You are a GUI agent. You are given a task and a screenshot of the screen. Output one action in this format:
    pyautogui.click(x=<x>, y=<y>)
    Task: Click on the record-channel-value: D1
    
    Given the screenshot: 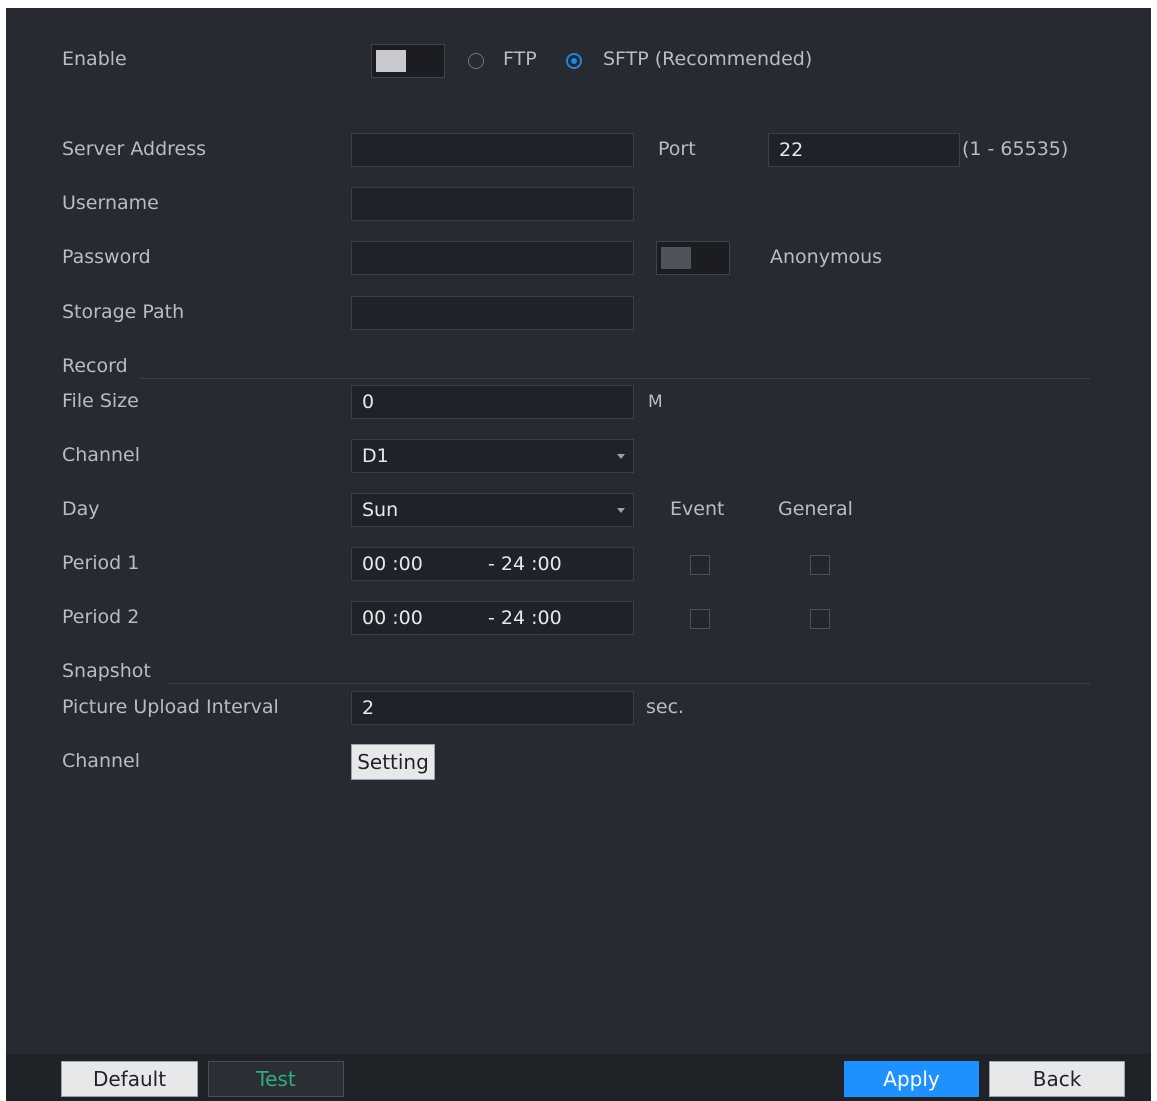 What is the action you would take?
    pyautogui.click(x=375, y=456)
    